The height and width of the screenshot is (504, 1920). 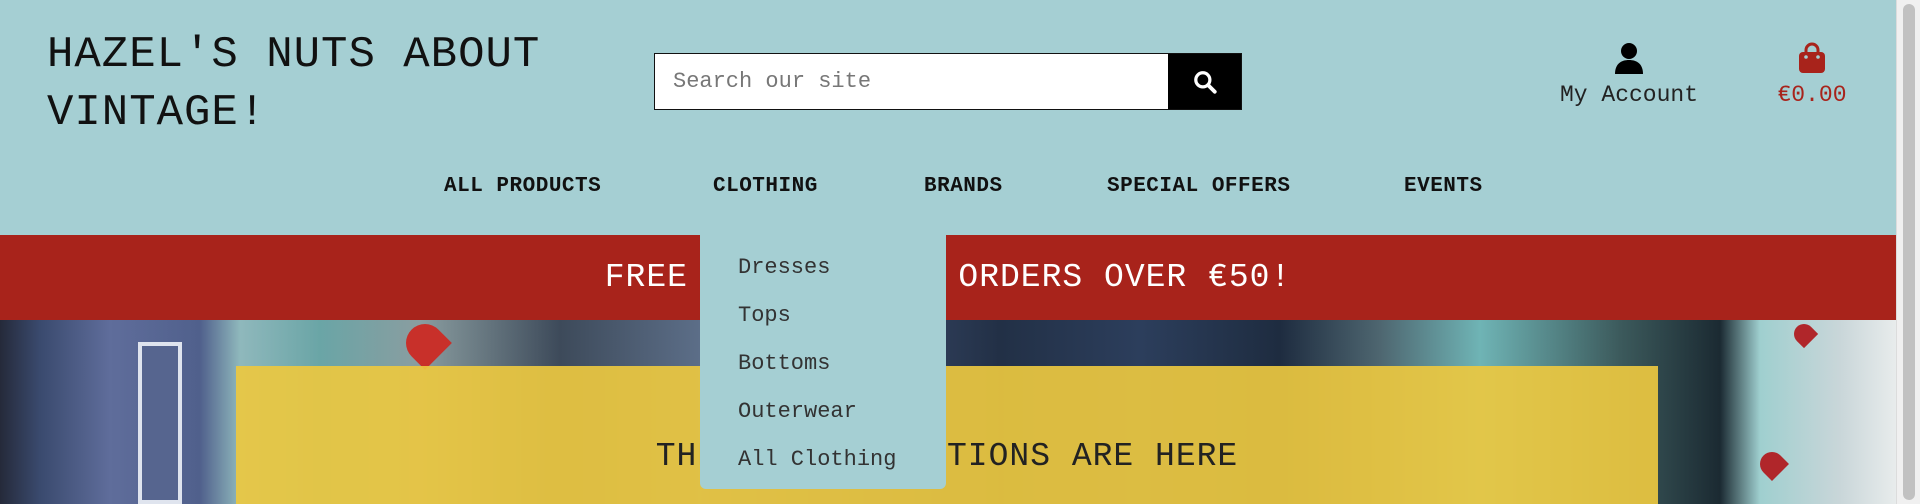 What do you see at coordinates (823, 412) in the screenshot?
I see `dropdown-item-outerwear: Outerwear` at bounding box center [823, 412].